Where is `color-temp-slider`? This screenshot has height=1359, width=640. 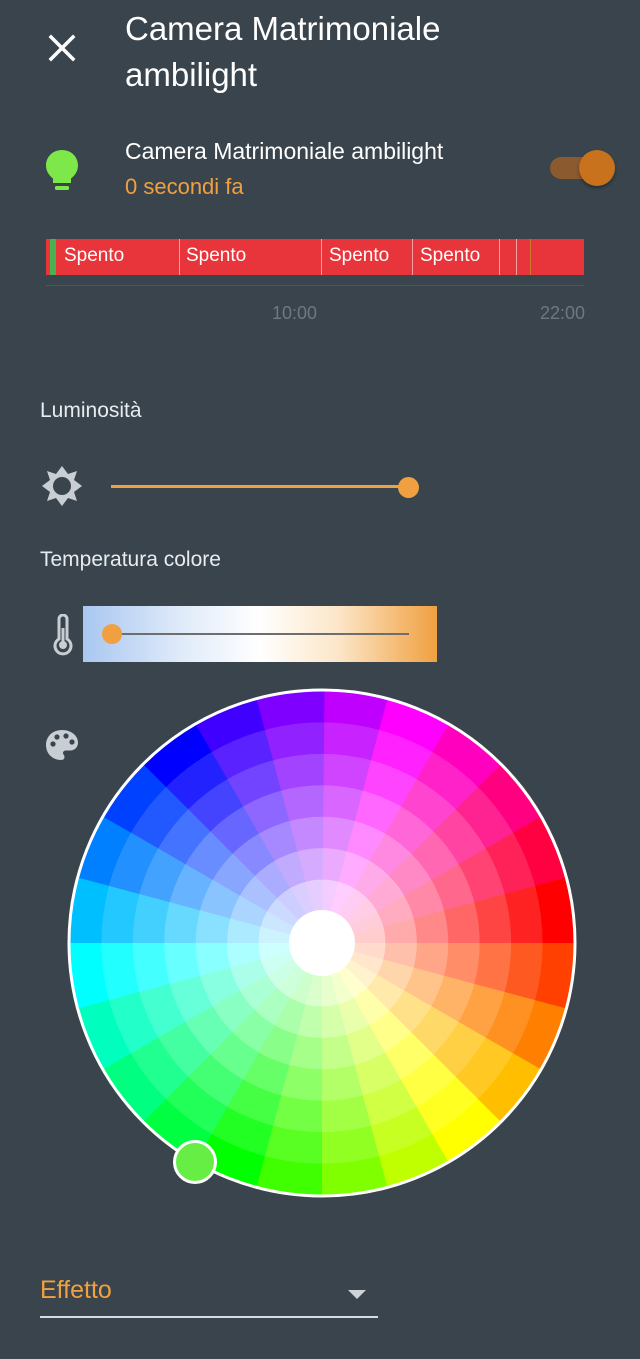 color-temp-slider is located at coordinates (260, 634).